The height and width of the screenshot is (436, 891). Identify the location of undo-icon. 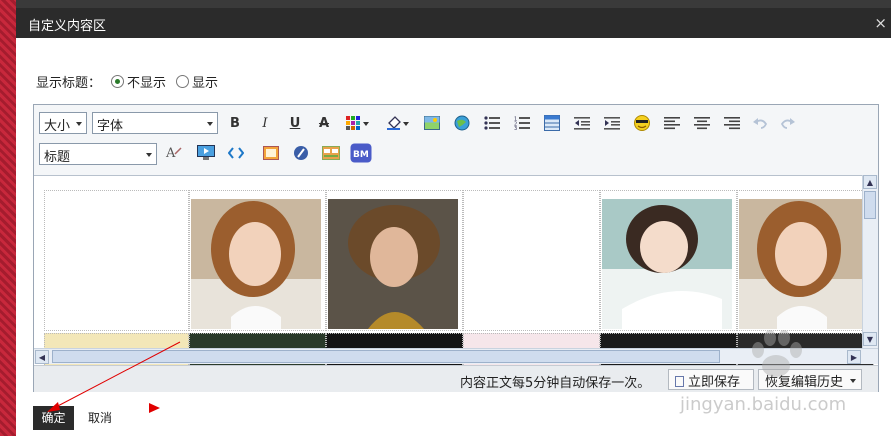
(760, 123).